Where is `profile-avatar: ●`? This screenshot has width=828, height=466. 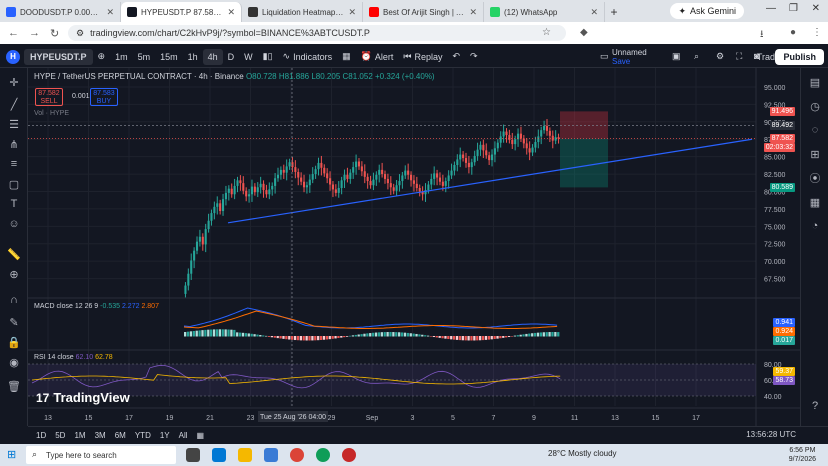
profile-avatar: ● is located at coordinates (793, 32).